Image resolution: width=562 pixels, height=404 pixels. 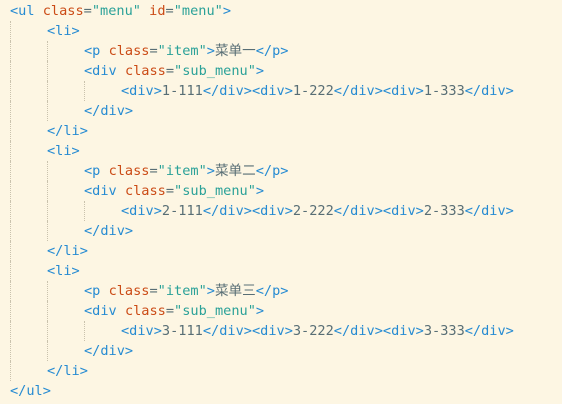 I want to click on code-text: <ul class="menu" id="menu">, so click(x=117, y=11).